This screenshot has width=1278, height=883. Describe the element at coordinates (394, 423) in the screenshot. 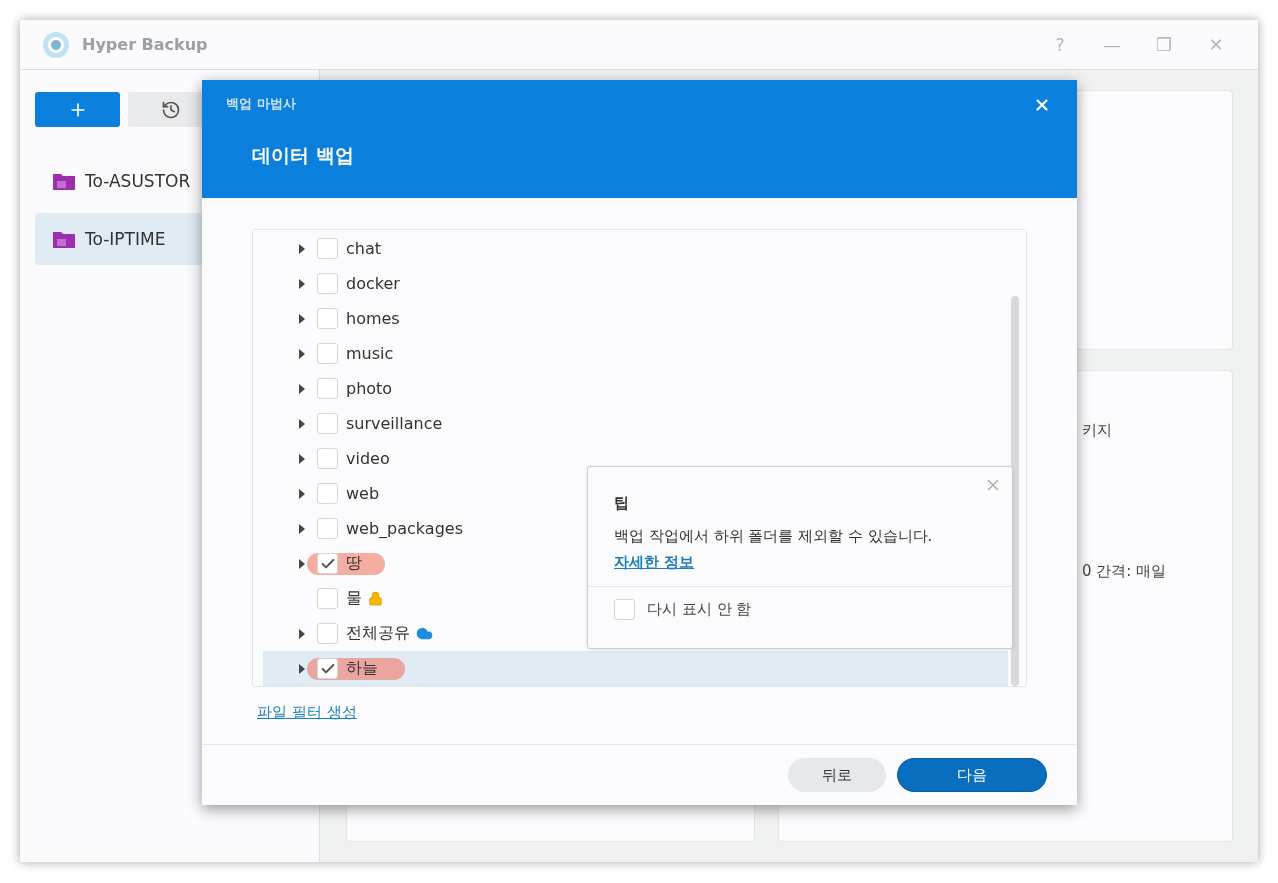

I see `folder-name: surveillance` at that location.